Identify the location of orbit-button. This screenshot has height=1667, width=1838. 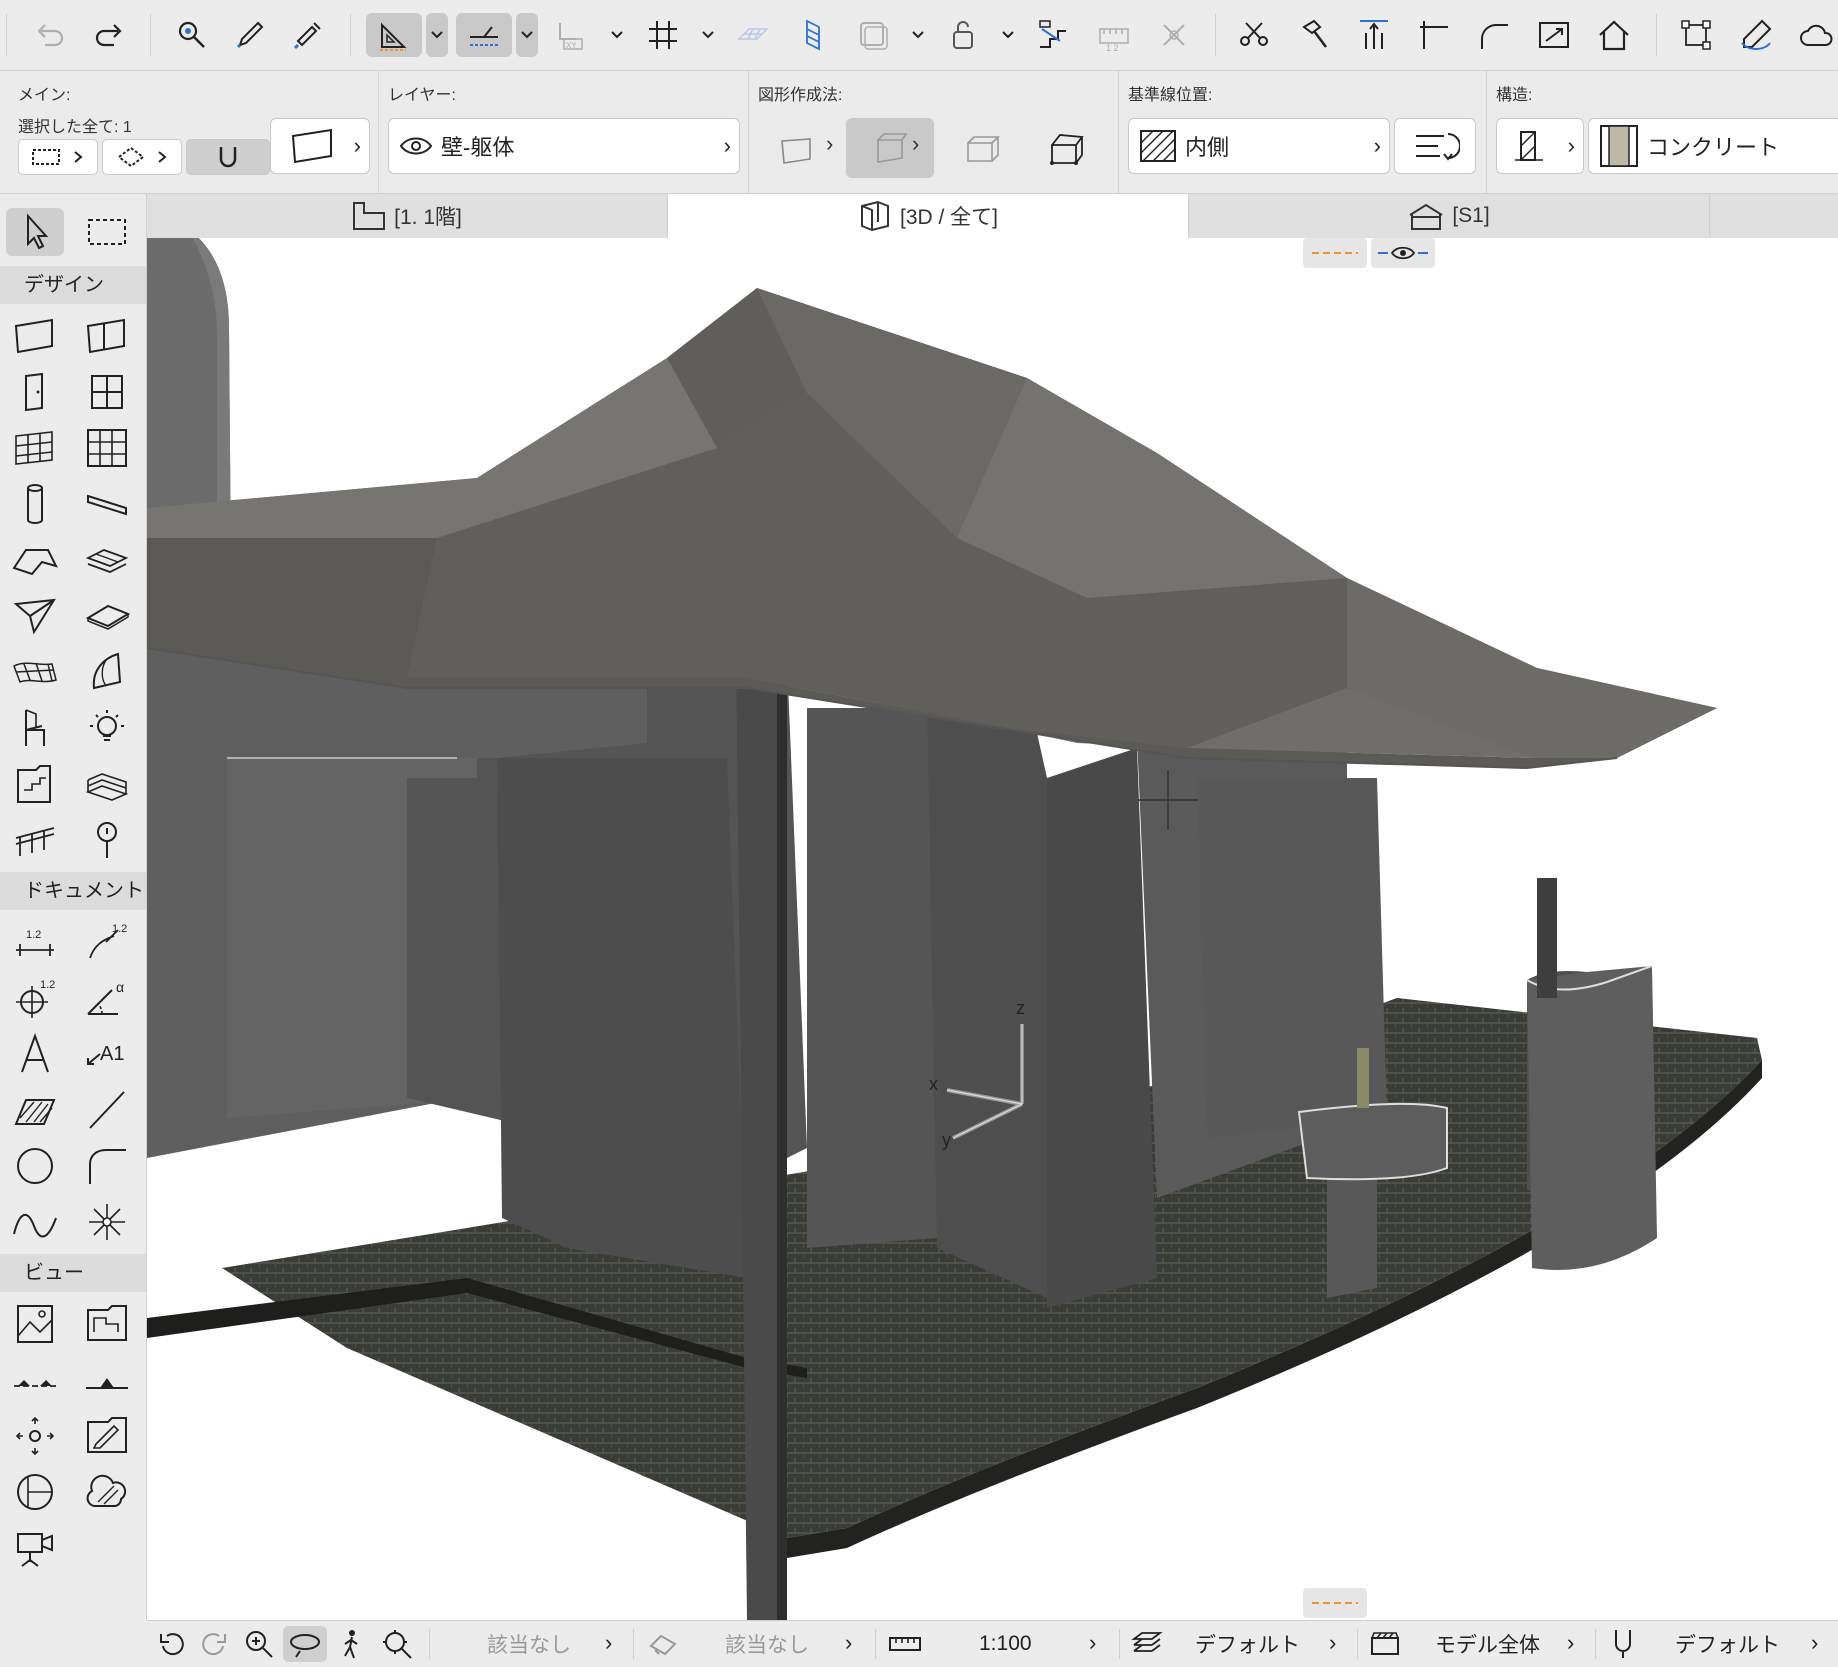
(305, 1644).